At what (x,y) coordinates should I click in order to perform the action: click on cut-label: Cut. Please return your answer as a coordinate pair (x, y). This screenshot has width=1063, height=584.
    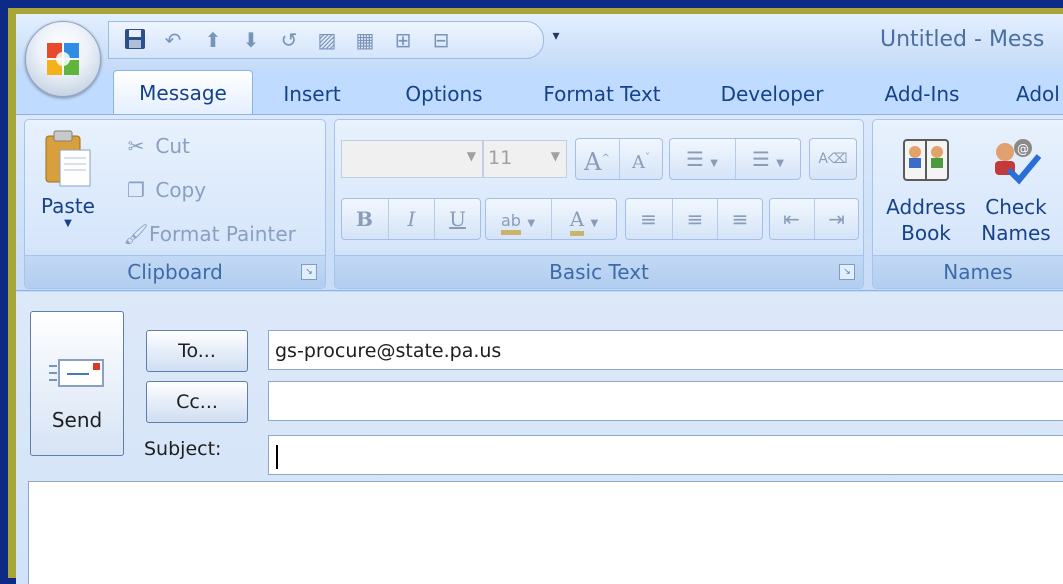
    Looking at the image, I should click on (172, 146).